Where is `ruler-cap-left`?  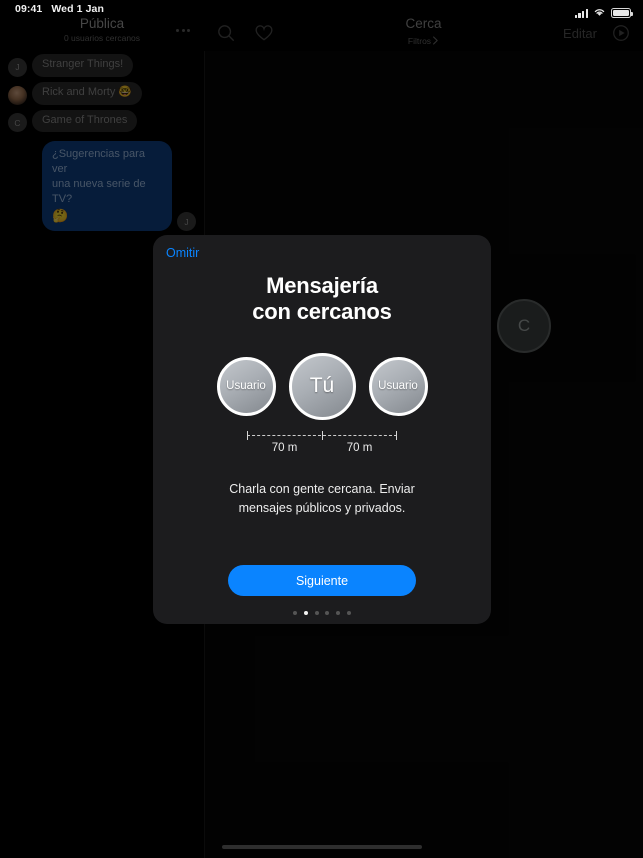
ruler-cap-left is located at coordinates (248, 435).